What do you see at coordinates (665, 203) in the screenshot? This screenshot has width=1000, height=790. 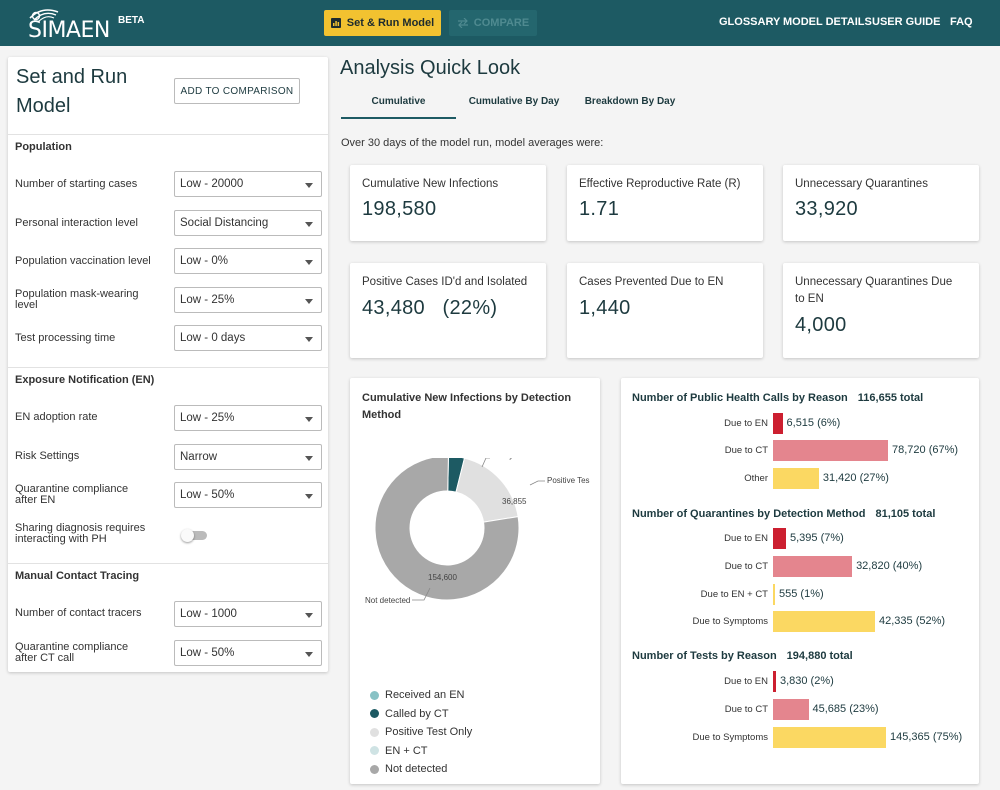 I see `stat-card-reproductive-rate: Effective Reproductive Rate (R) 1.71` at bounding box center [665, 203].